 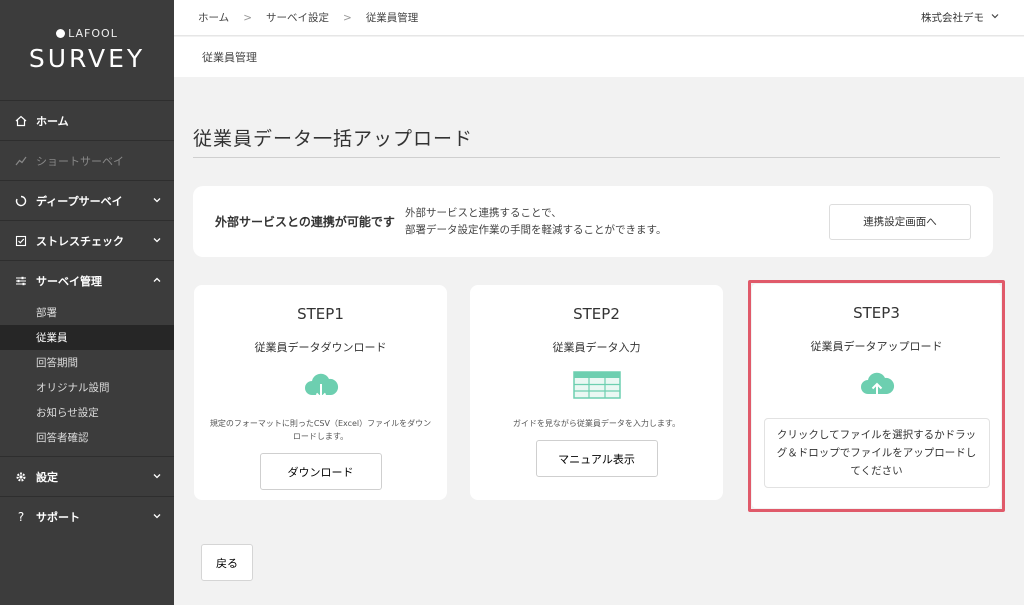 I want to click on step2-description: ガイドを見ながら従業員データを入力します。, so click(x=596, y=423).